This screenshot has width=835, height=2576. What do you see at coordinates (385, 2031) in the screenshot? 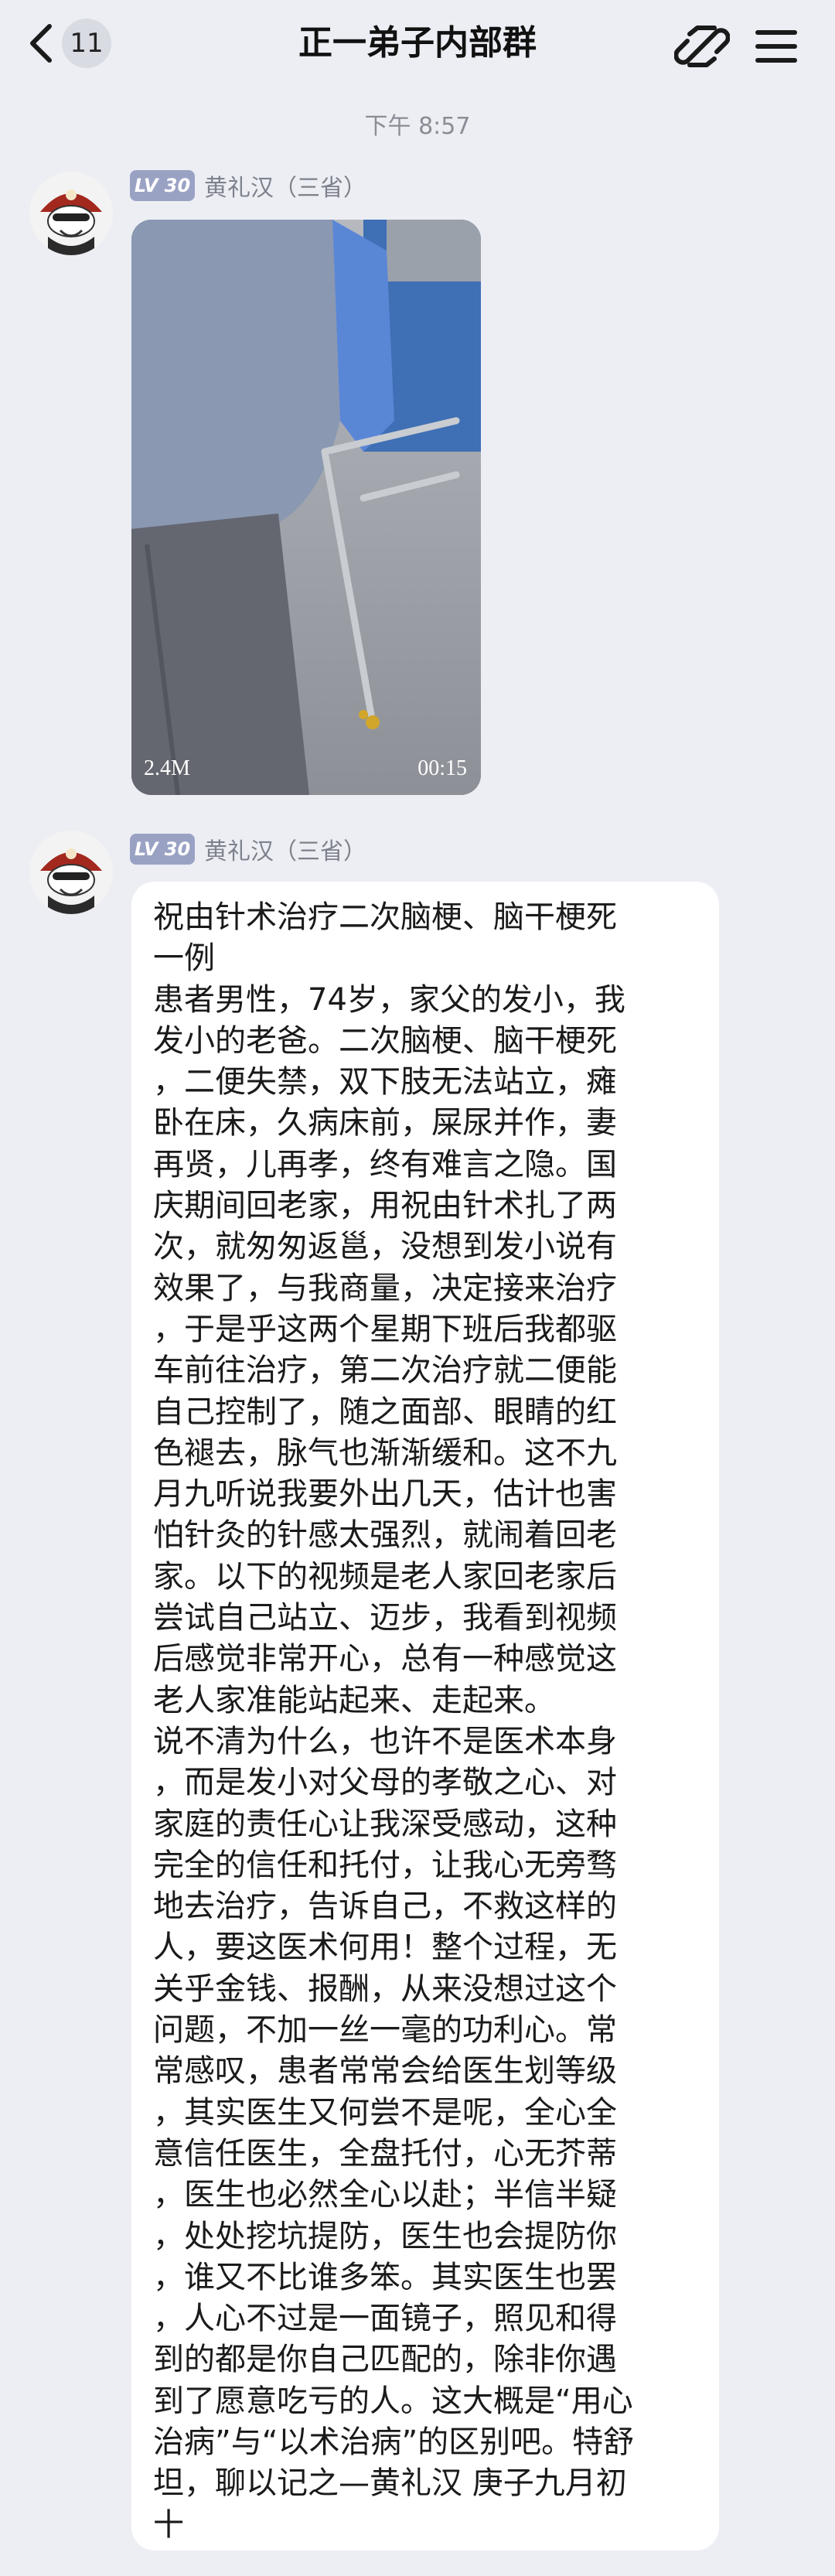
I see `message-text-line: 问题，不加一丝一毫的功利心。常` at bounding box center [385, 2031].